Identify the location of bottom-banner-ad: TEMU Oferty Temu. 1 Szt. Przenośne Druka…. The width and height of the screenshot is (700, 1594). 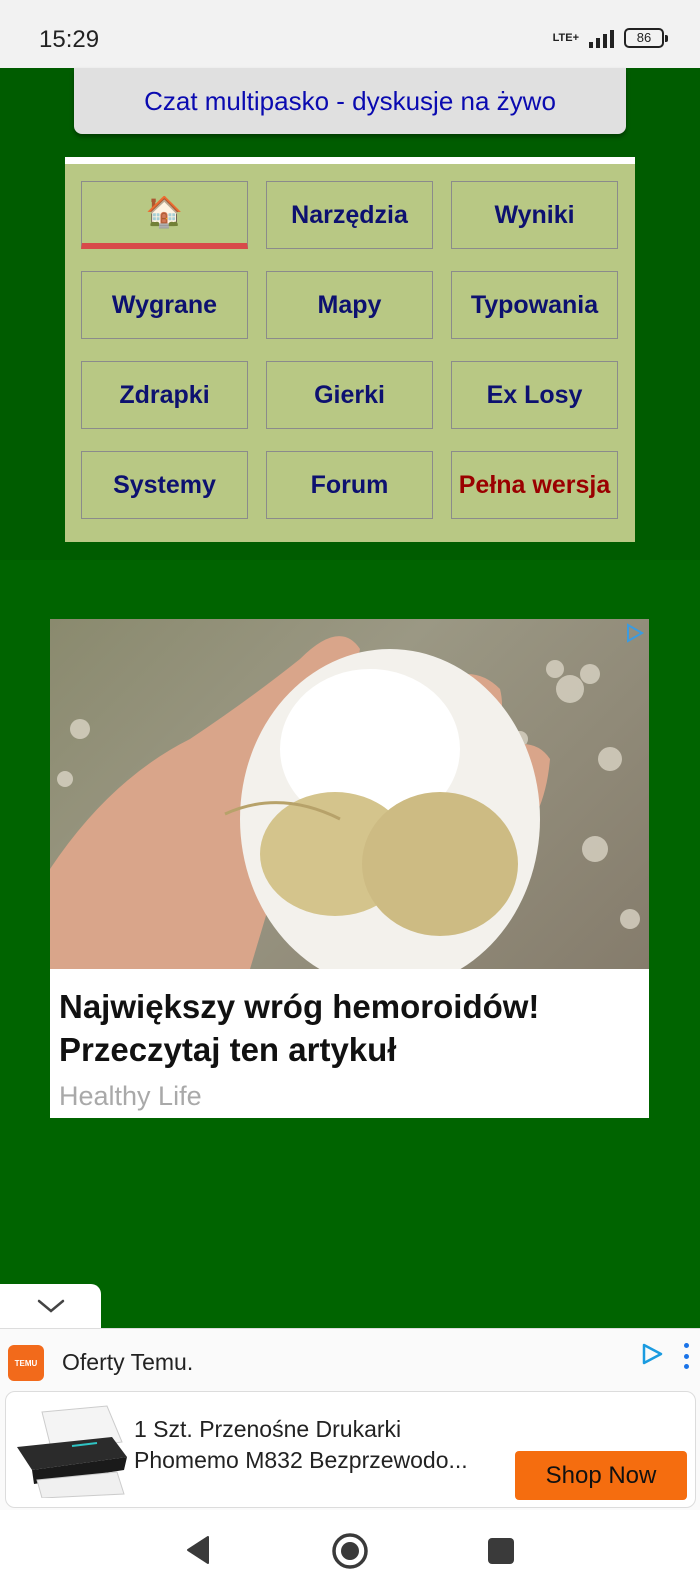
(350, 1419).